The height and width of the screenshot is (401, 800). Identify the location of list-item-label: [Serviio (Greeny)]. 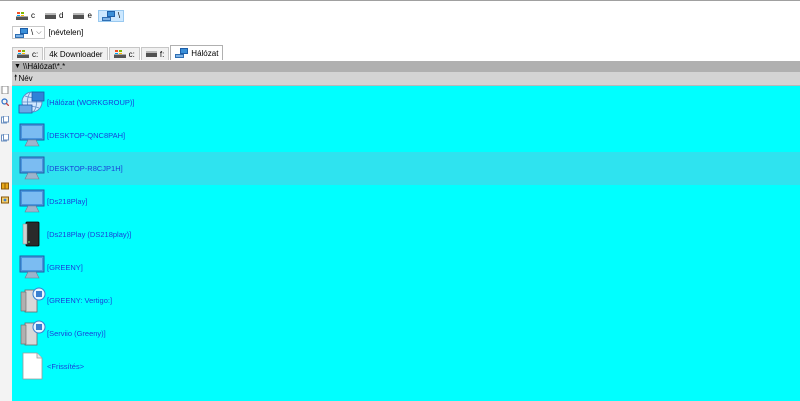
(76, 333).